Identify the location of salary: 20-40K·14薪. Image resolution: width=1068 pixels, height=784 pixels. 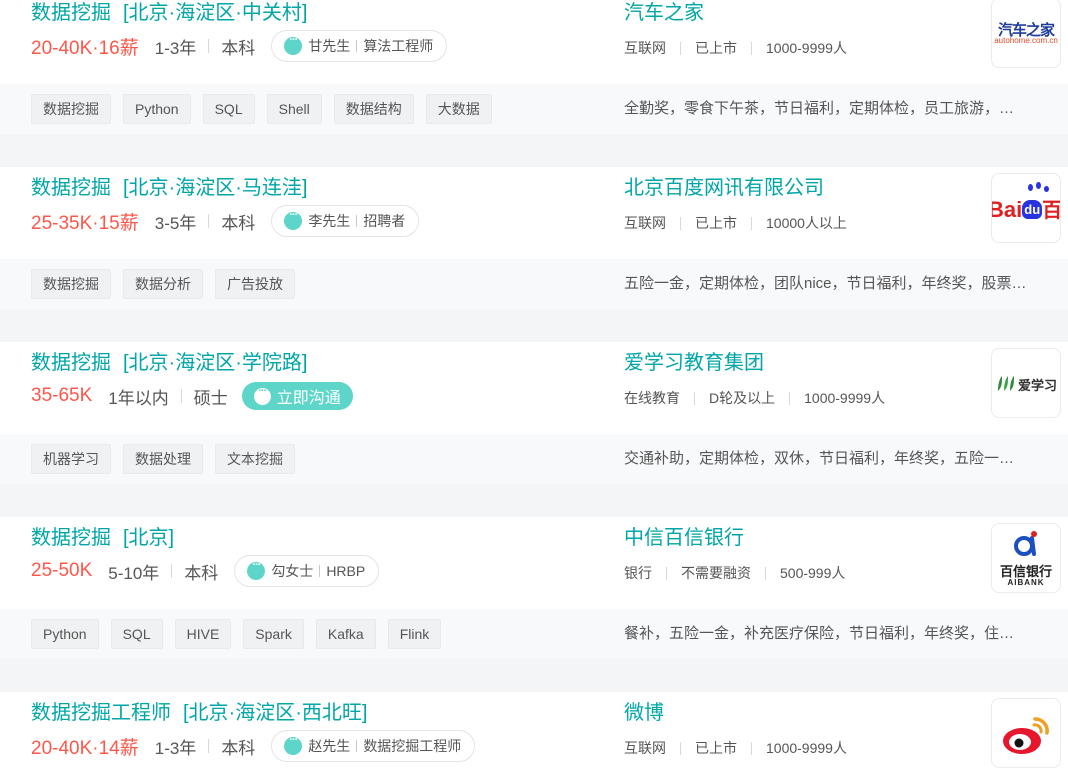
(85, 748).